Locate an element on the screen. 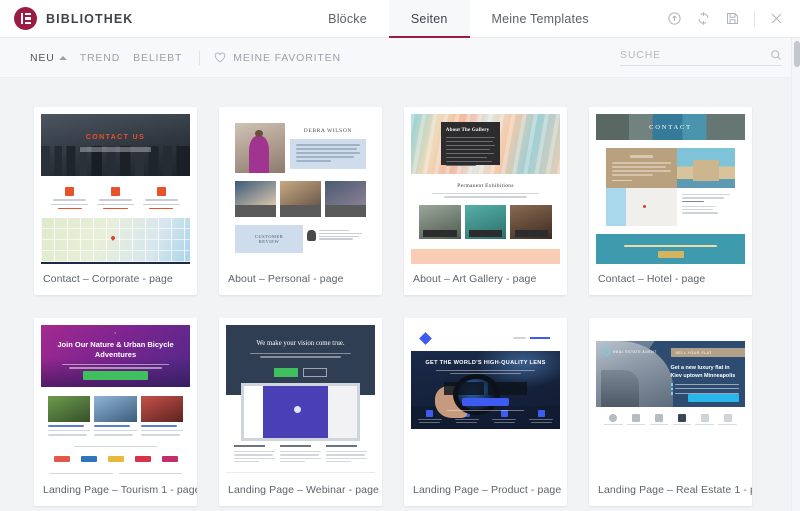 This screenshot has width=800, height=511. mini-hero-title: We make your vision come true. is located at coordinates (300, 343).